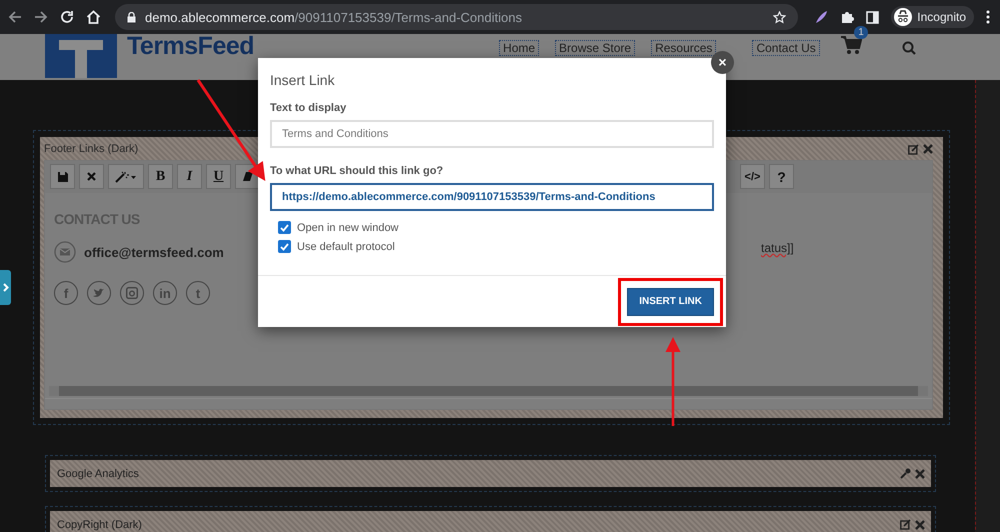 This screenshot has height=532, width=1000. I want to click on forward-icon, so click(41, 17).